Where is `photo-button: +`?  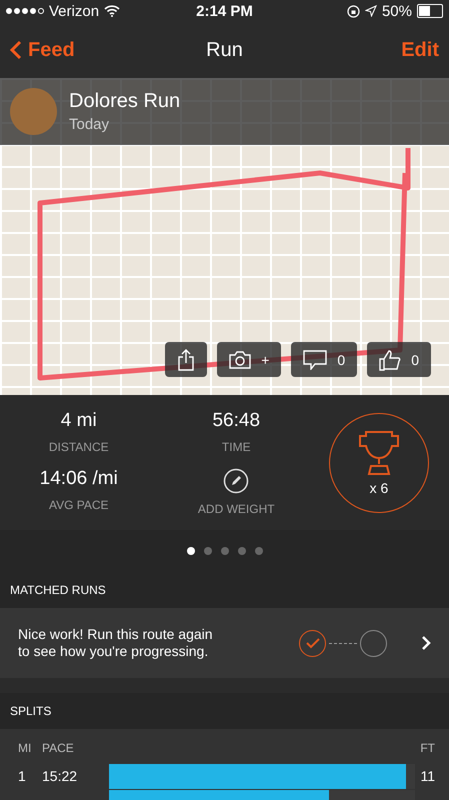 photo-button: + is located at coordinates (249, 359).